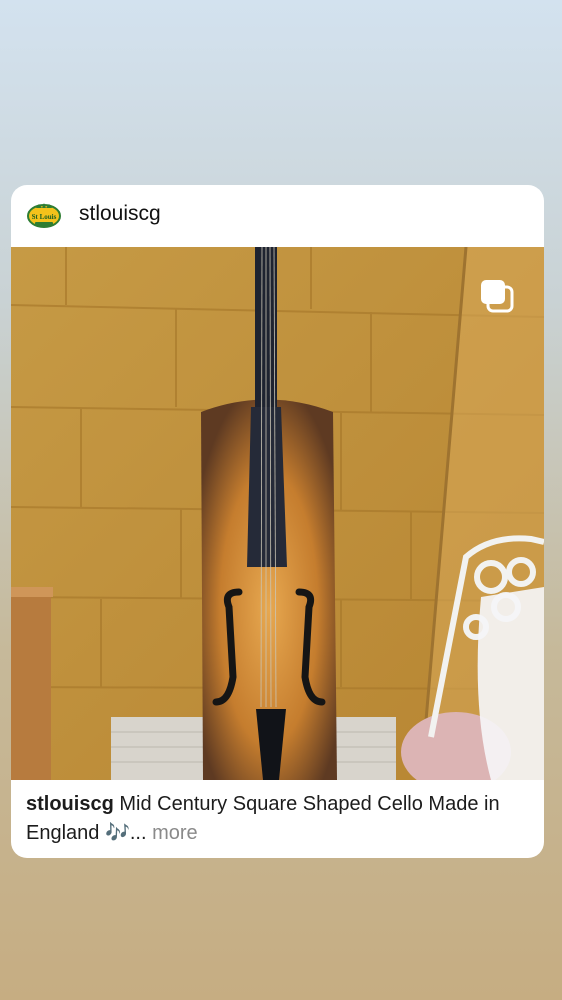  I want to click on avatar-text: St Louis, so click(44, 217).